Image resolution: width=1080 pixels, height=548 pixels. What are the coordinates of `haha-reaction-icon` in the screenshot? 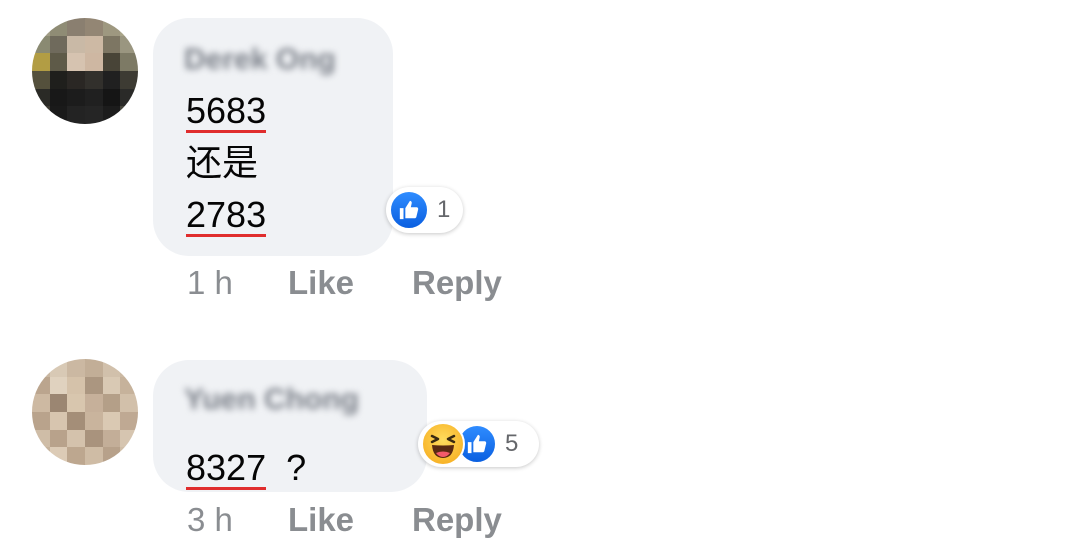 It's located at (443, 444).